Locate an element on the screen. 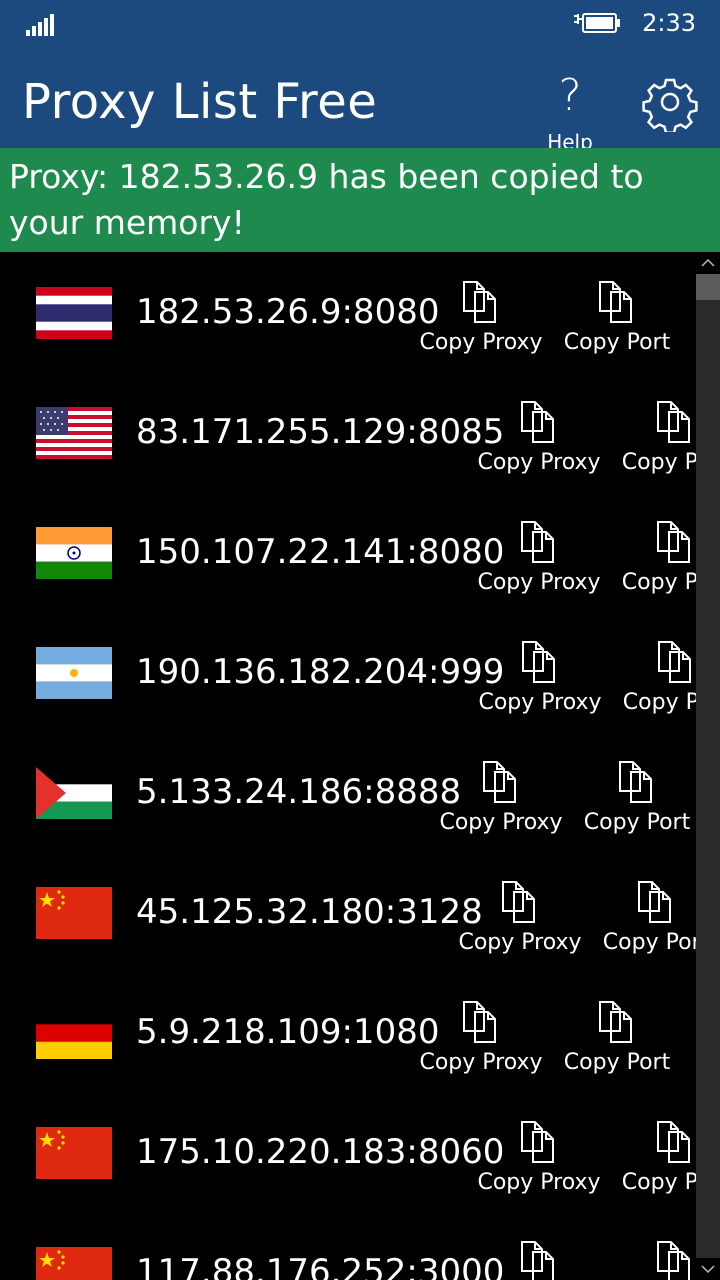  list-item: 182.53.26.9:8080 Copy Proxy Copy Port is located at coordinates (348, 312).